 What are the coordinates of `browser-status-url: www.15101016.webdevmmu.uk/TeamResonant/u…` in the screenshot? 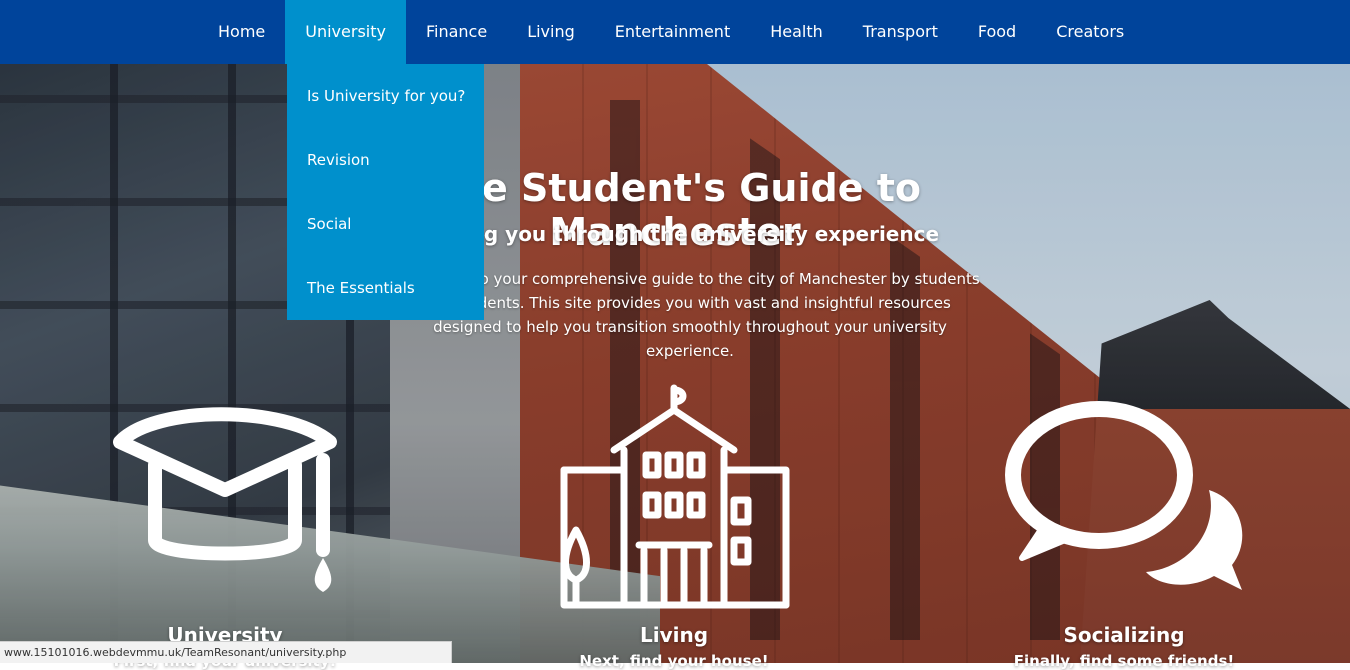 It's located at (226, 652).